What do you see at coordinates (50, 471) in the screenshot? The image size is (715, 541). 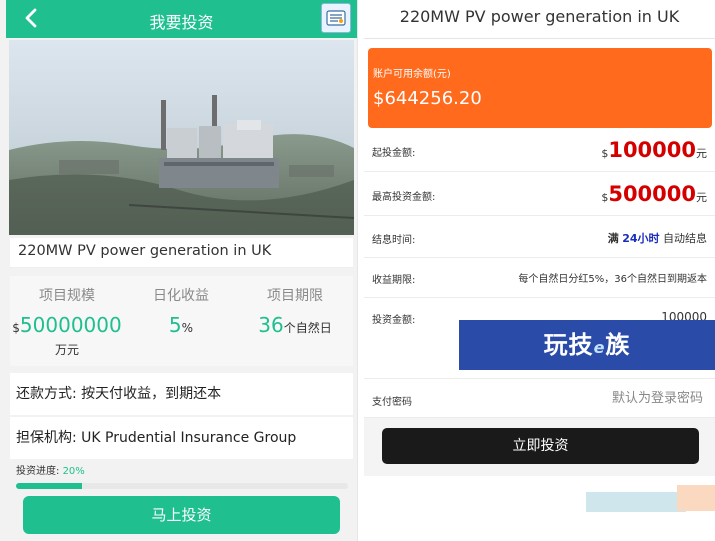 I see `progress-label: 投资进度: 20%` at bounding box center [50, 471].